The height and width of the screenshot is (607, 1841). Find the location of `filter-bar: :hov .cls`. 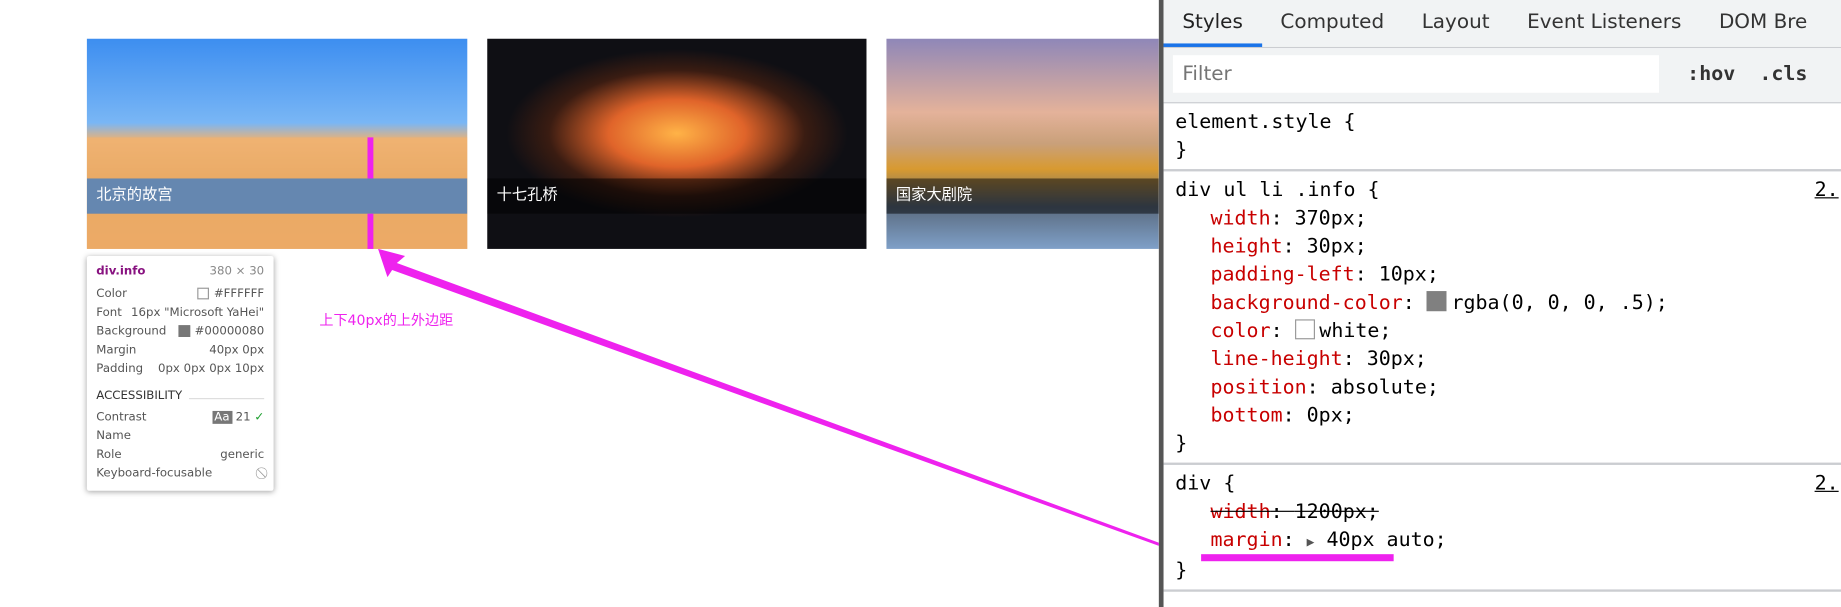

filter-bar: :hov .cls is located at coordinates (1502, 76).